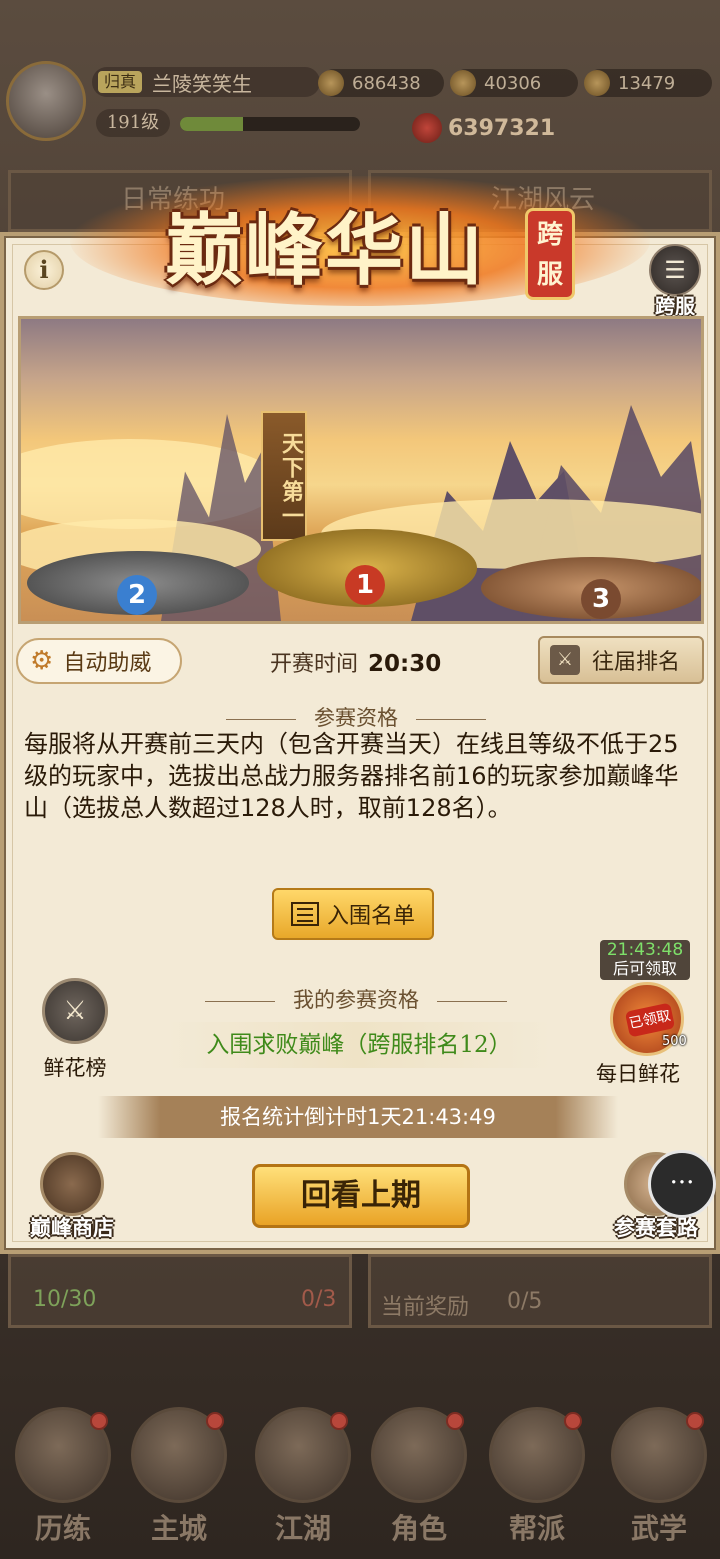 Image resolution: width=720 pixels, height=1559 pixels. I want to click on start-time: 开赛时间 20:30, so click(355, 662).